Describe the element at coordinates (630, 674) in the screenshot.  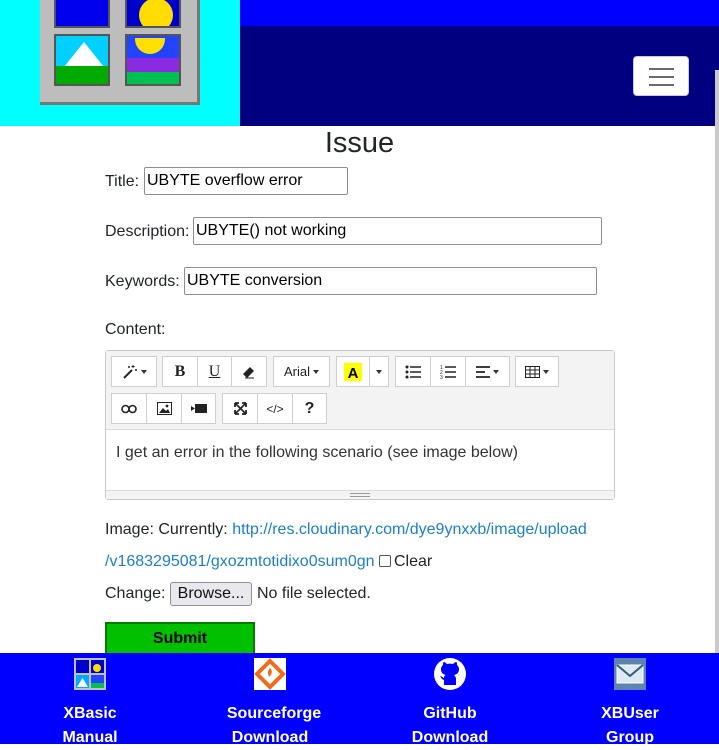
I see `mail-group-icon` at that location.